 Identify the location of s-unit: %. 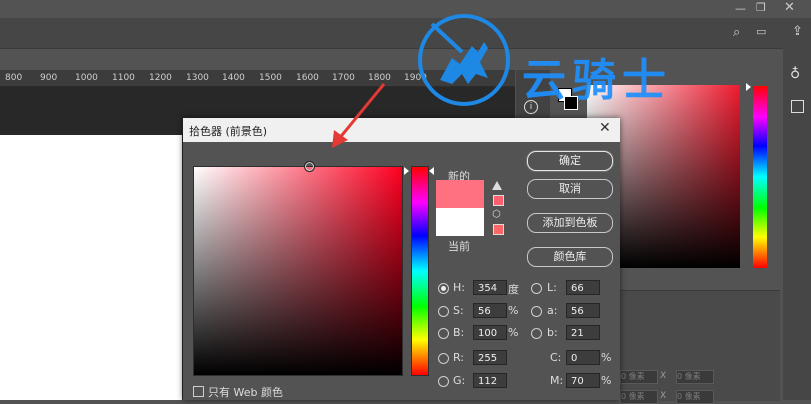
(513, 310).